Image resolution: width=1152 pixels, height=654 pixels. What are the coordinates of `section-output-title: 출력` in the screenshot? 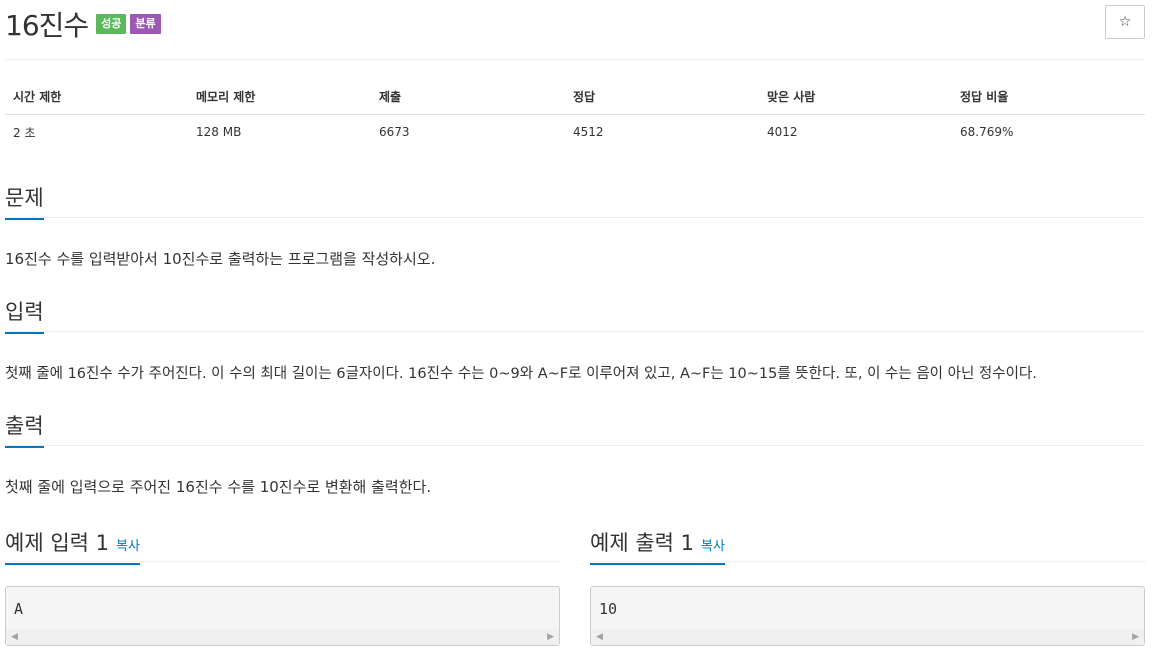 It's located at (24, 429).